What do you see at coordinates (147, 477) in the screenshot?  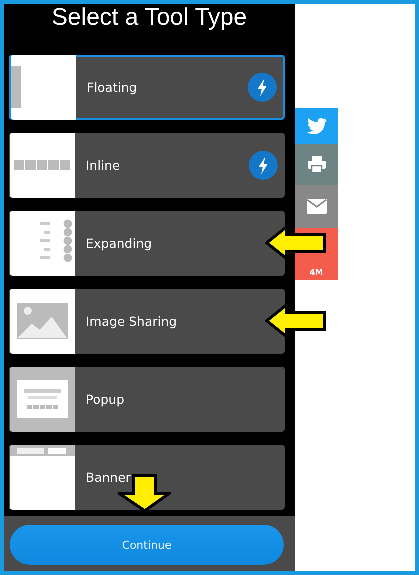 I see `tool-card: Banner` at bounding box center [147, 477].